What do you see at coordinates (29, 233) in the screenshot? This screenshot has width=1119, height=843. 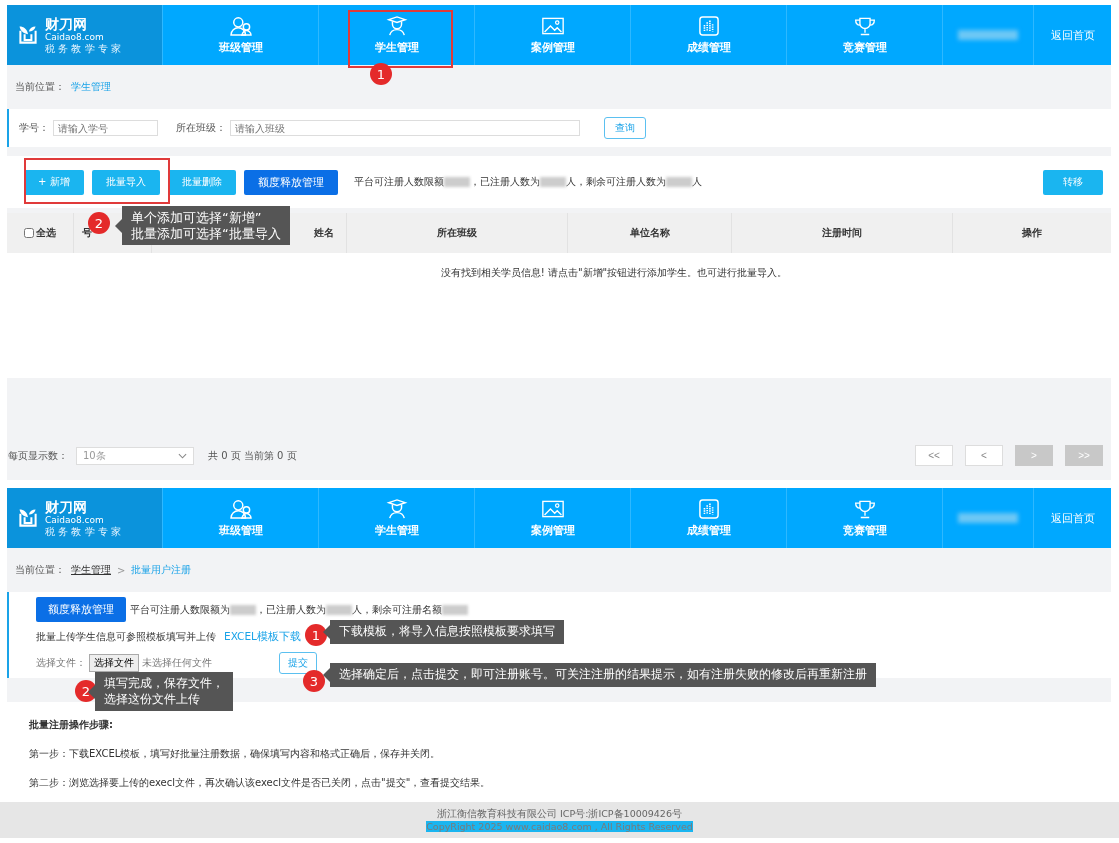 I see `select-all-checkbox` at bounding box center [29, 233].